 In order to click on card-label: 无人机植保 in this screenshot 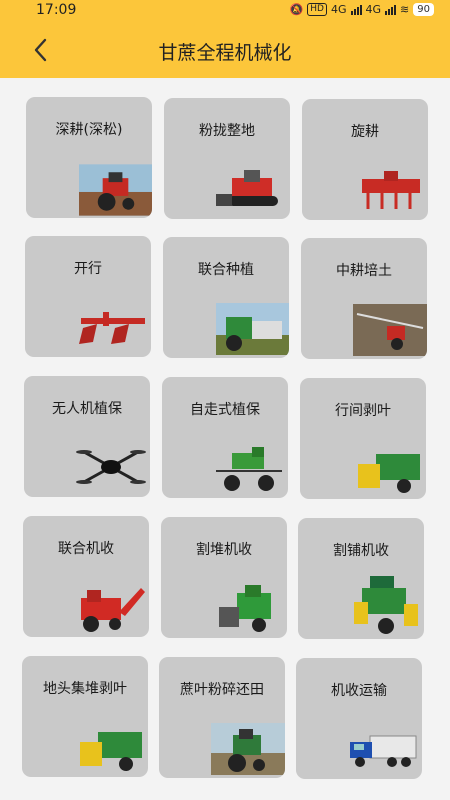, I will do `click(87, 409)`.